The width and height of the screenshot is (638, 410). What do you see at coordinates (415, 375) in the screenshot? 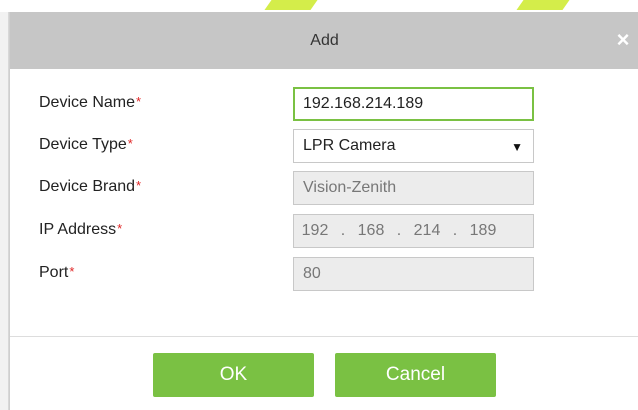
I see `cancel-button: Cancel` at bounding box center [415, 375].